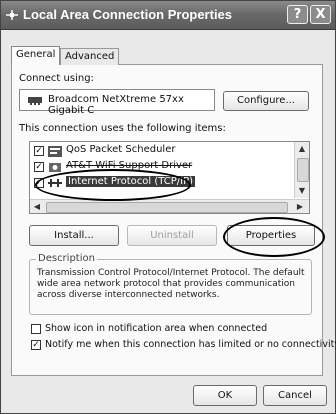 Image resolution: width=336 pixels, height=414 pixels. I want to click on uninstall-button: Uninstall, so click(172, 235).